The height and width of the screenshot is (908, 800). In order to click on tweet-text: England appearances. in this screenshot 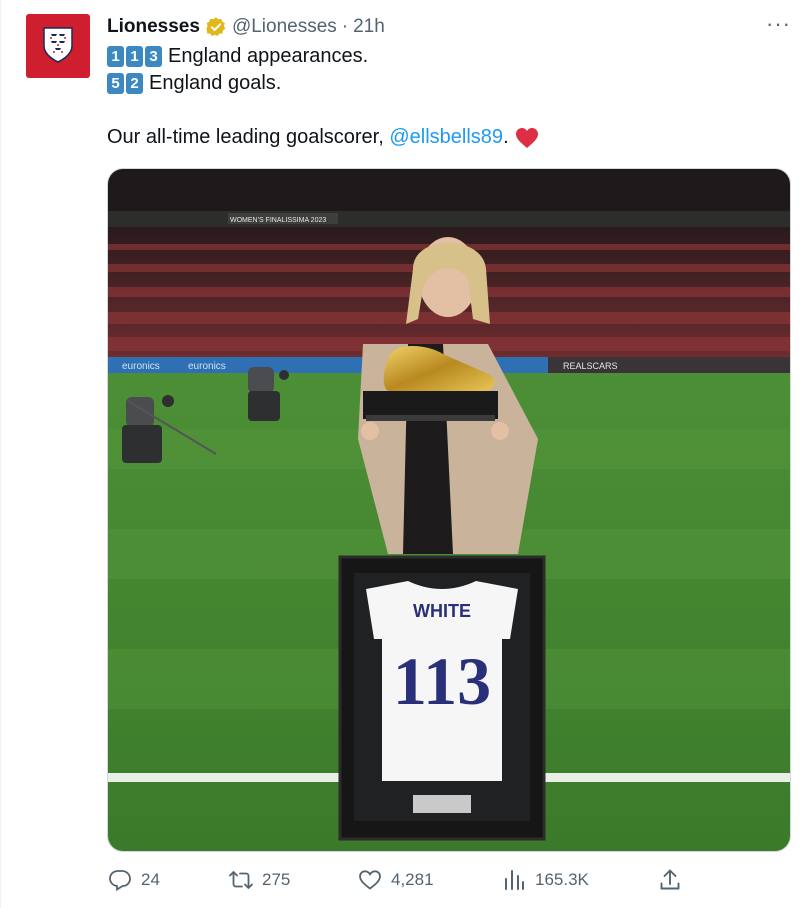, I will do `click(268, 56)`.